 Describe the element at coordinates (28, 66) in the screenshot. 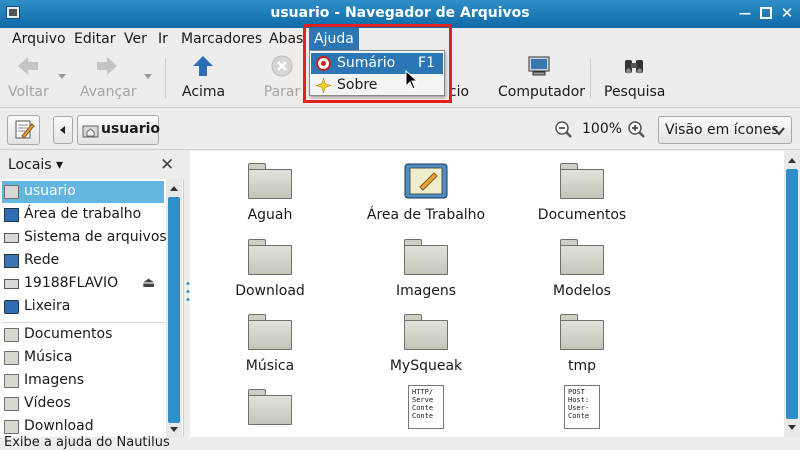

I see `back-arrow-icon` at that location.